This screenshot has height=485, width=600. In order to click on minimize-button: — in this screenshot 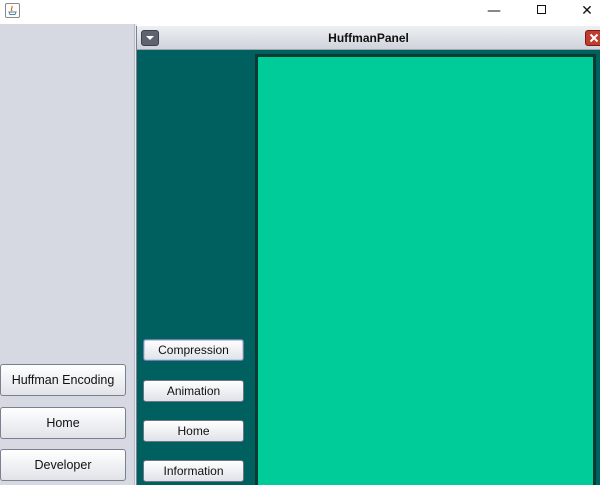, I will do `click(494, 11)`.